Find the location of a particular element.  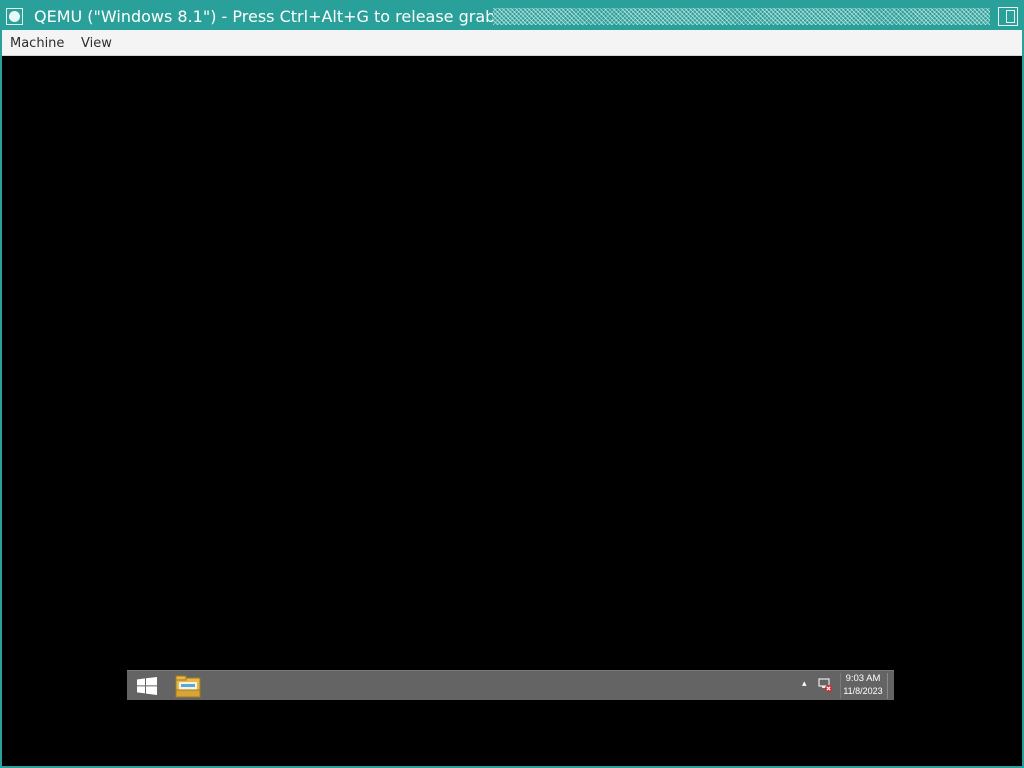

file-explorer-icon is located at coordinates (188, 686).